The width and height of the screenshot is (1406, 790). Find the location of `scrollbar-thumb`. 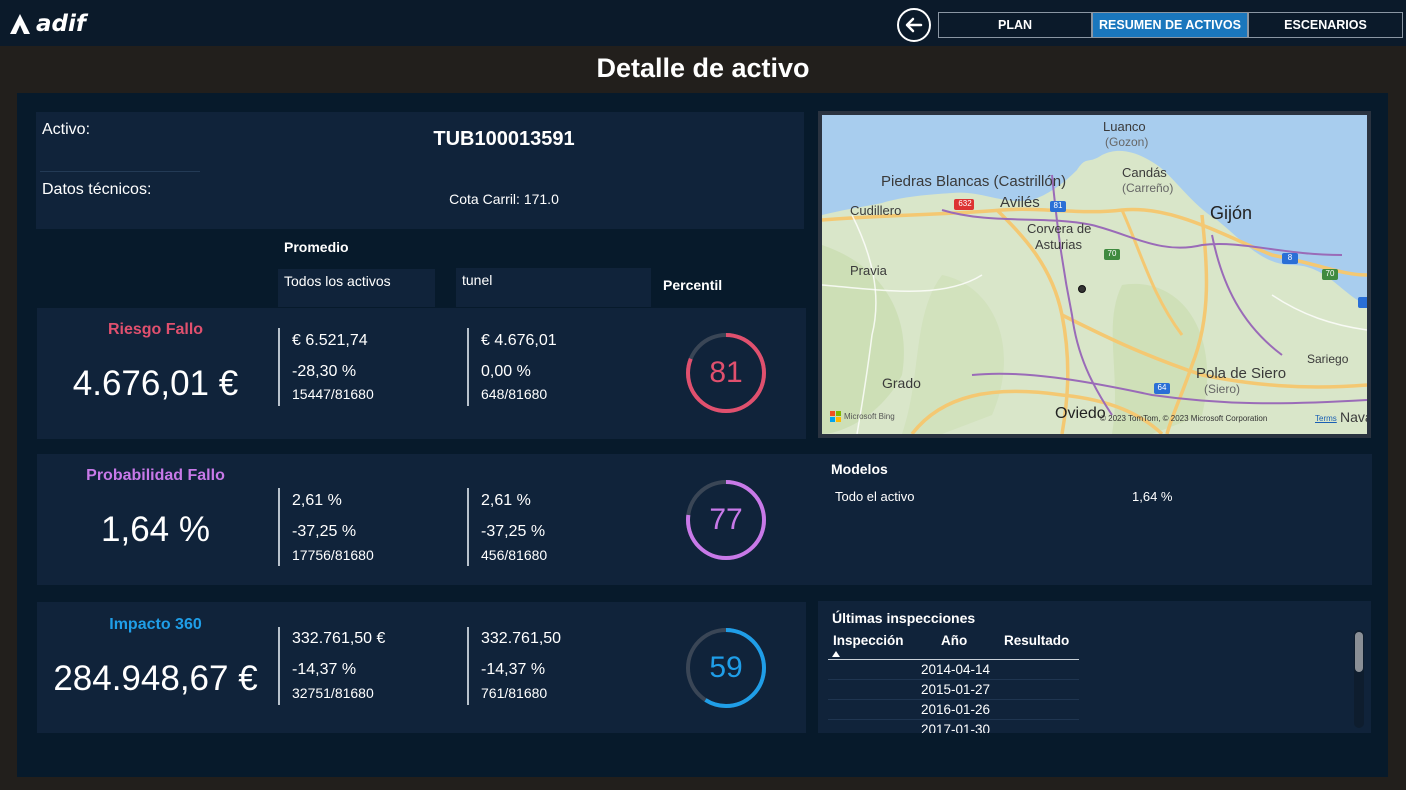

scrollbar-thumb is located at coordinates (1359, 652).